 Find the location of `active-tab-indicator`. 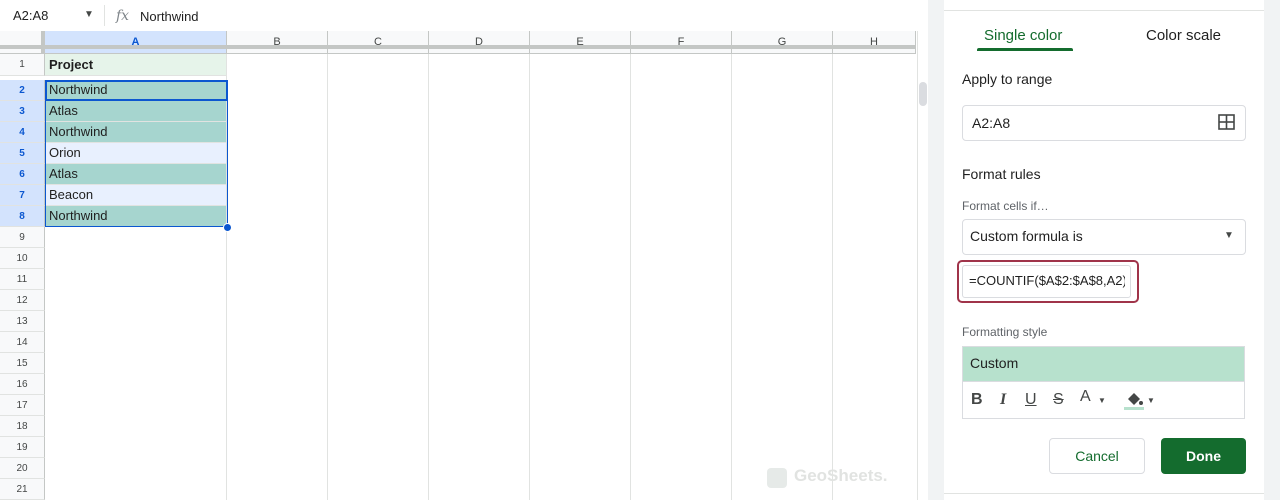

active-tab-indicator is located at coordinates (1025, 49).